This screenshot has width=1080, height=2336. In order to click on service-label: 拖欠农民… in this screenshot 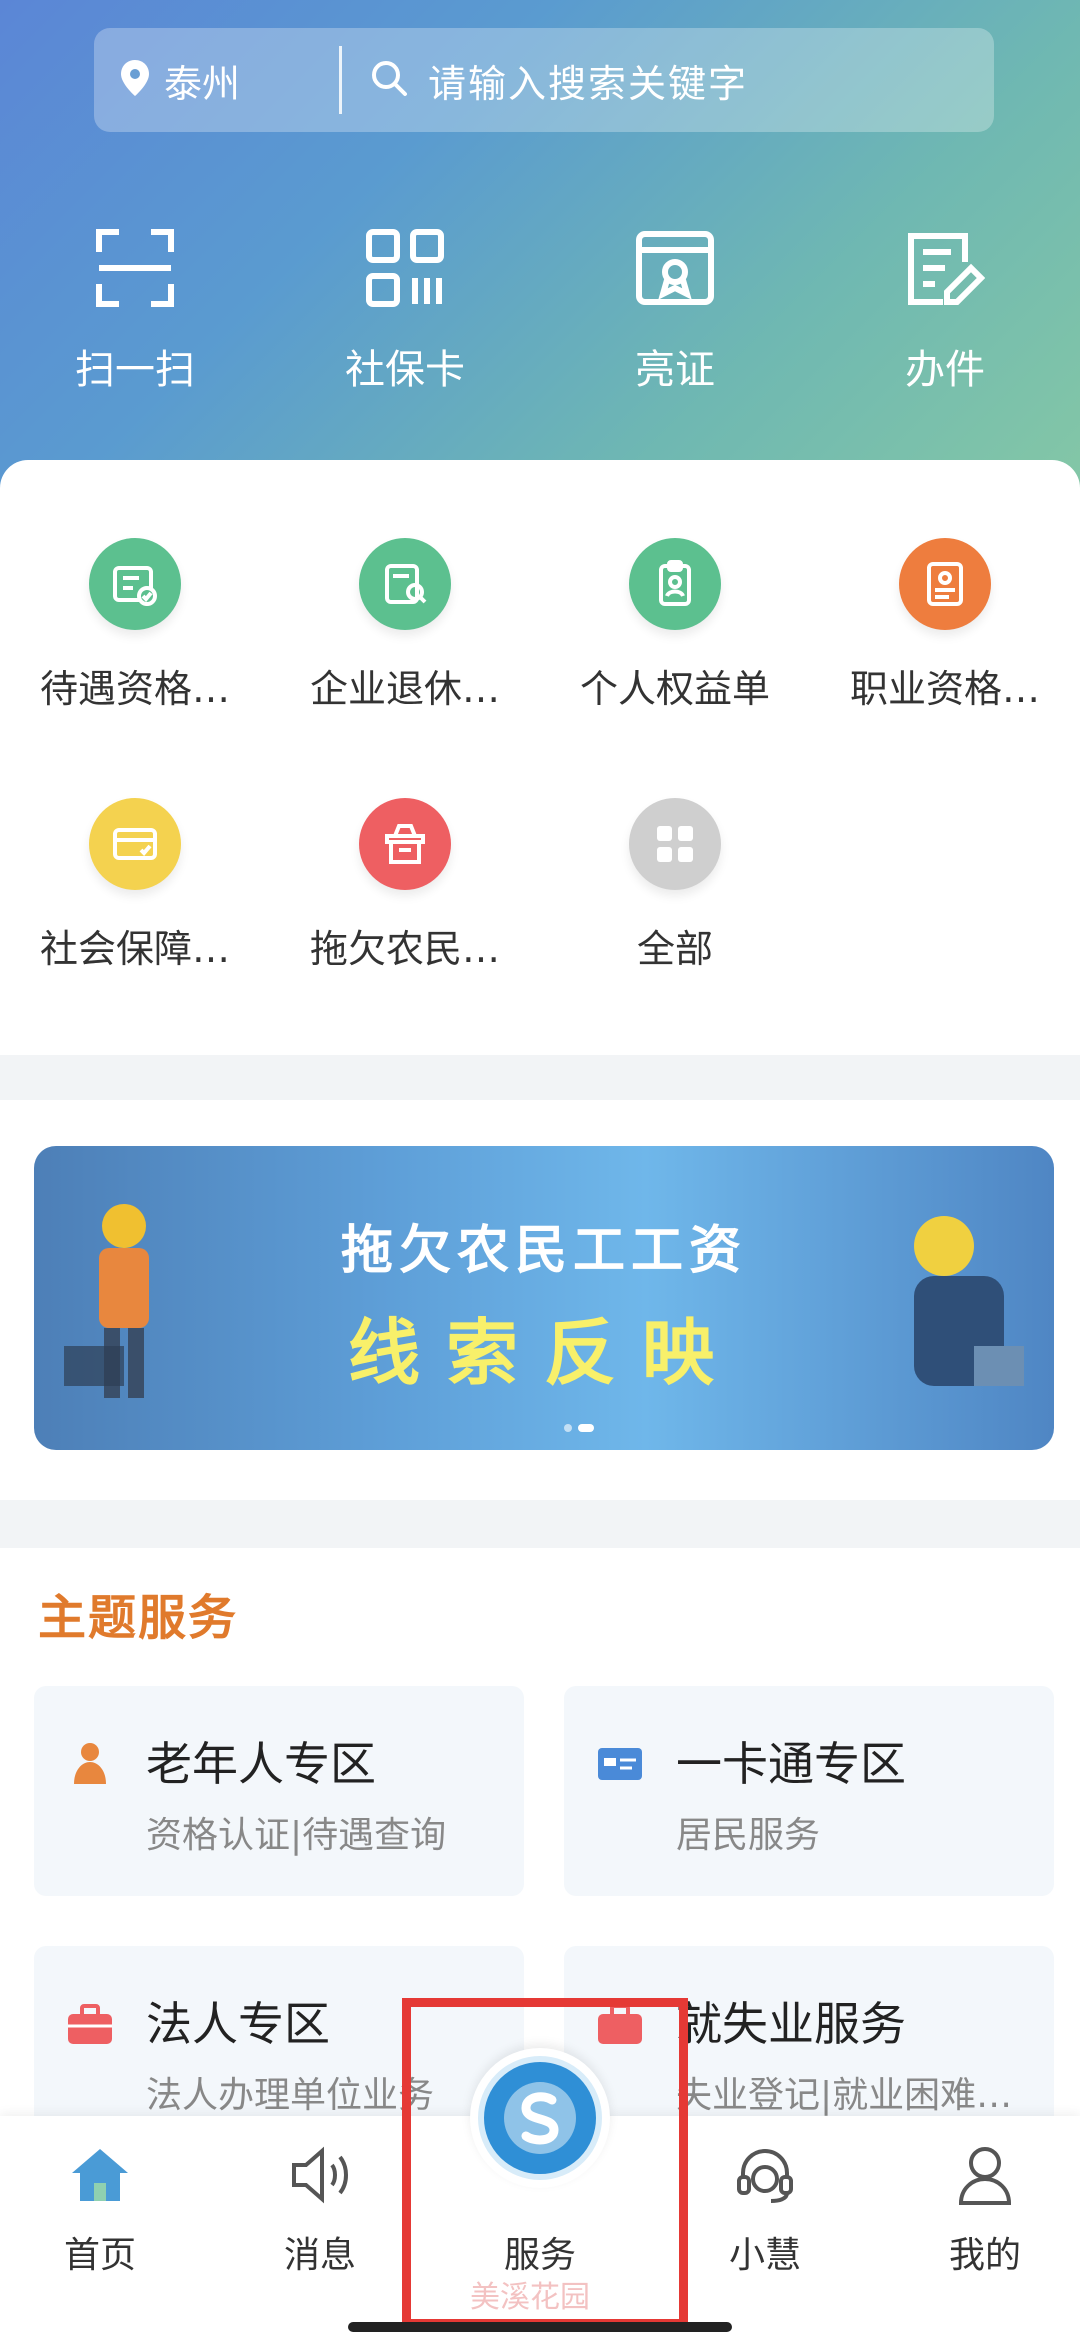, I will do `click(404, 949)`.